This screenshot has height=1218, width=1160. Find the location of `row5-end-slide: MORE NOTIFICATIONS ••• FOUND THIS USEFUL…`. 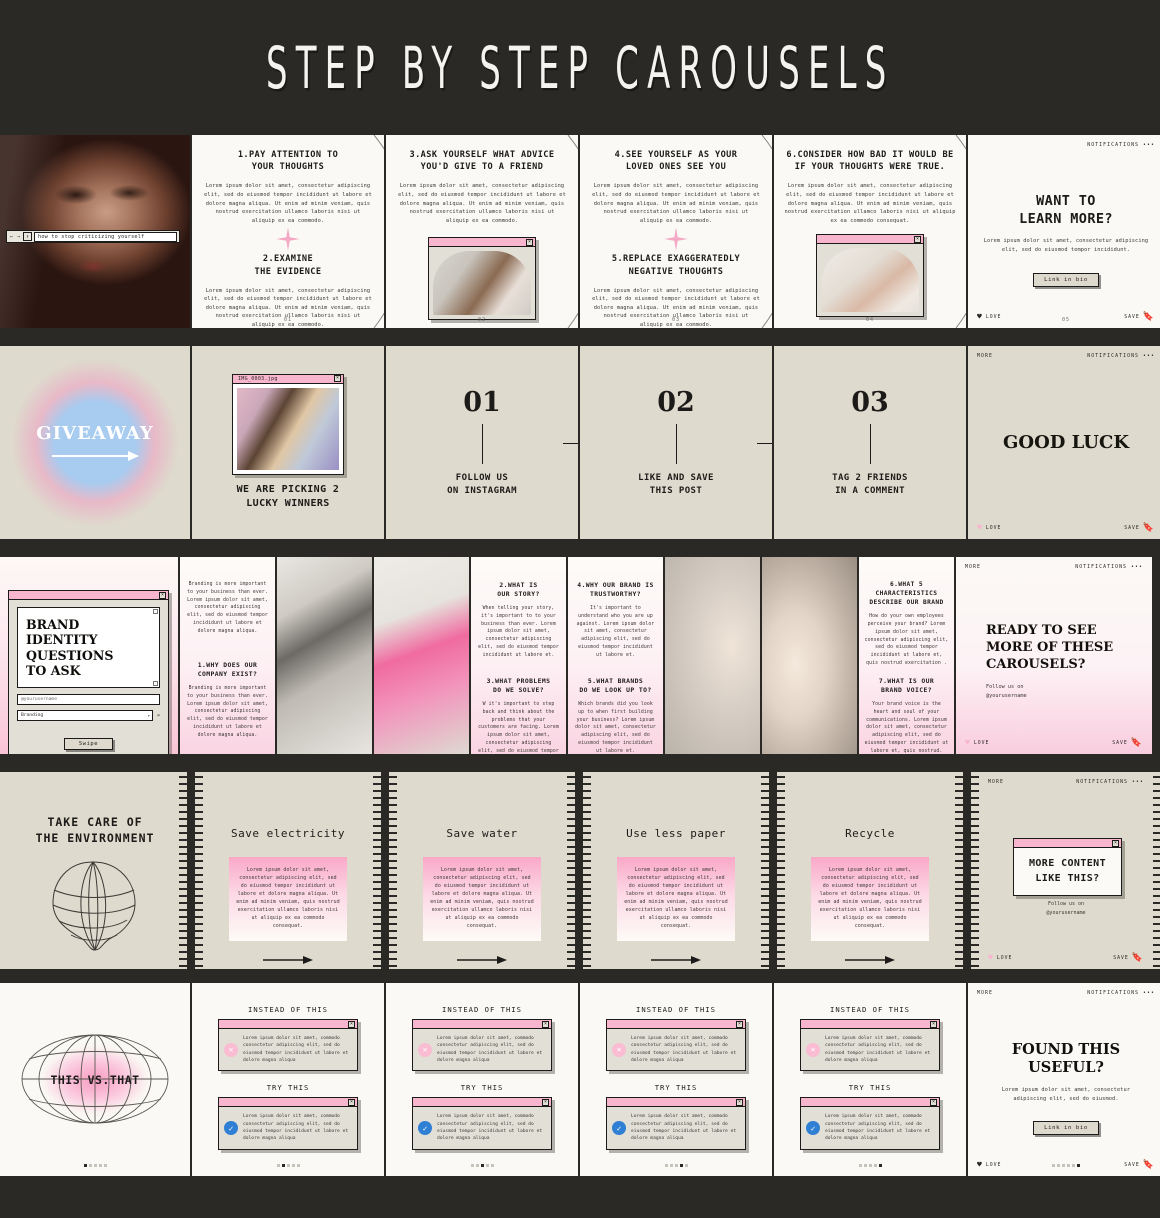

row5-end-slide: MORE NOTIFICATIONS ••• FOUND THIS USEFUL… is located at coordinates (1064, 1079).